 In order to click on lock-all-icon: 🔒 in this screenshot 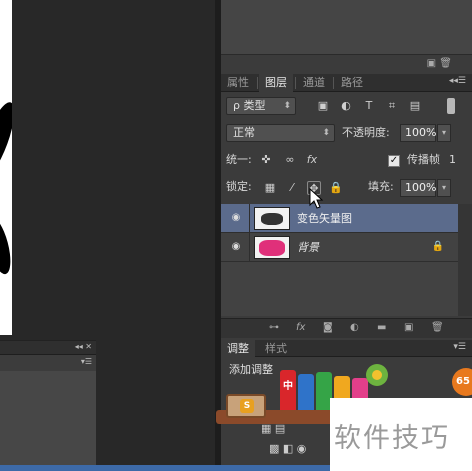, I will do `click(336, 188)`.